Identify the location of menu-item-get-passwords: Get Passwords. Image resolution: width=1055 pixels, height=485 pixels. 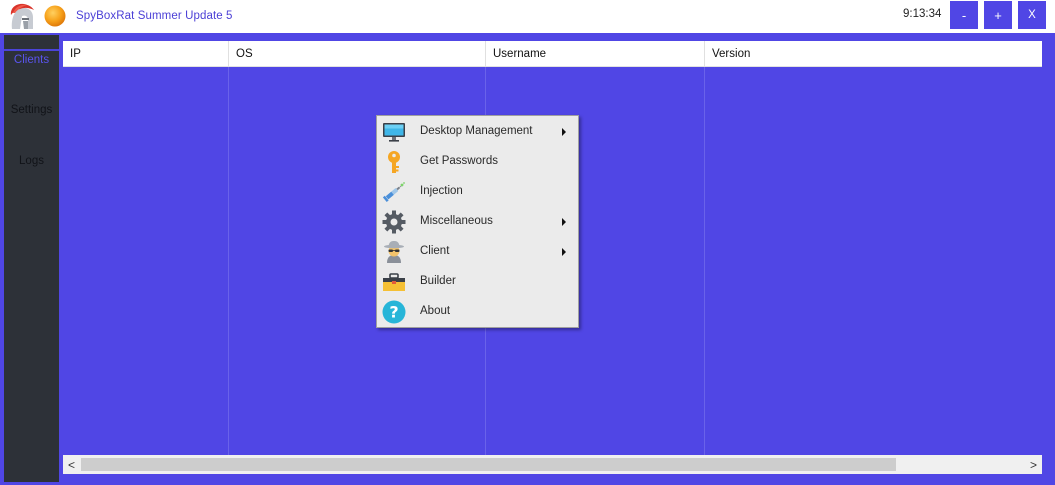
(477, 162).